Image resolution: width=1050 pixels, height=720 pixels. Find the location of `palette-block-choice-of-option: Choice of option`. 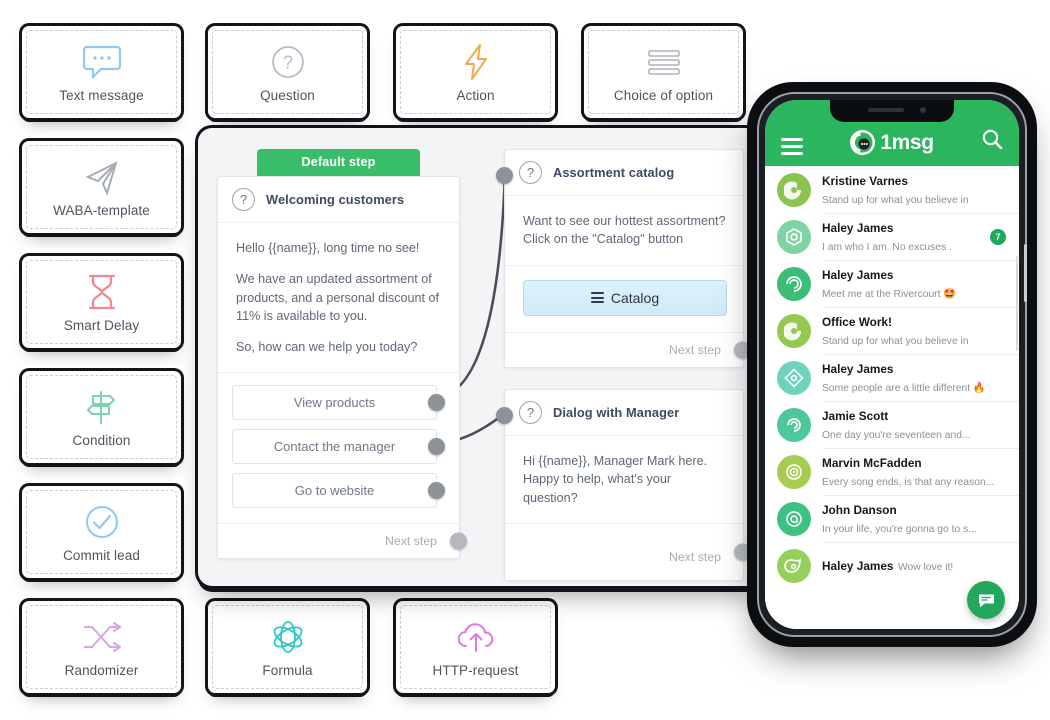

palette-block-choice-of-option: Choice of option is located at coordinates (663, 72).